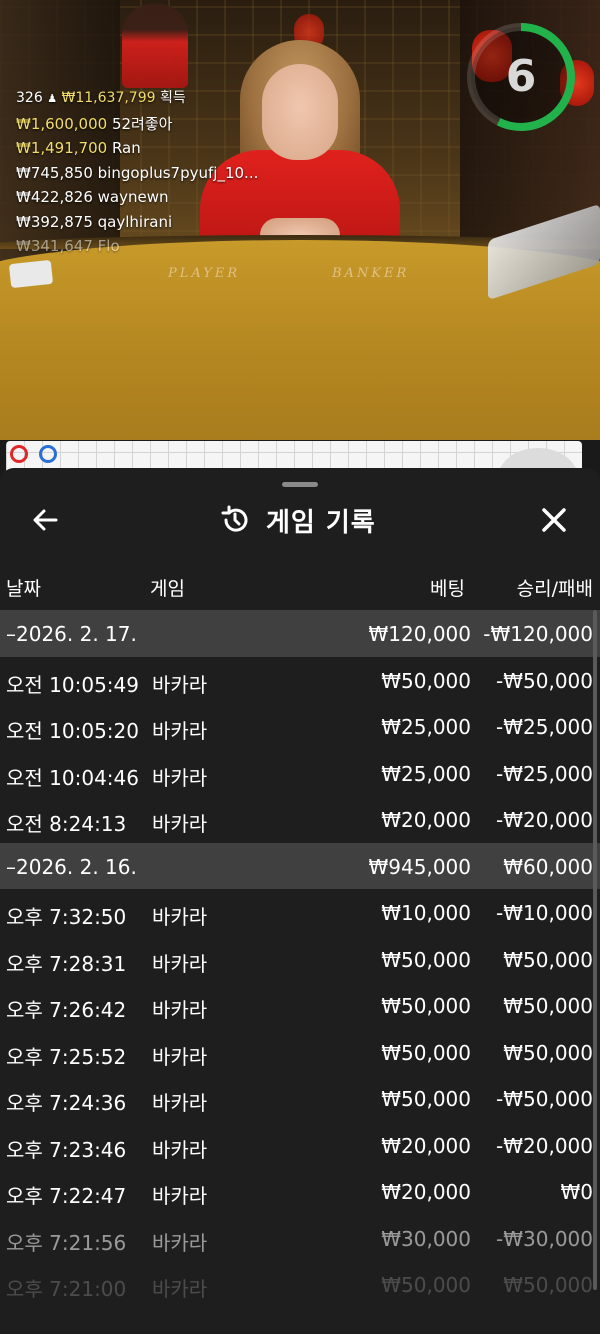 This screenshot has width=600, height=1334. Describe the element at coordinates (66, 917) in the screenshot. I see `row-time: 오후 7:32:50` at that location.